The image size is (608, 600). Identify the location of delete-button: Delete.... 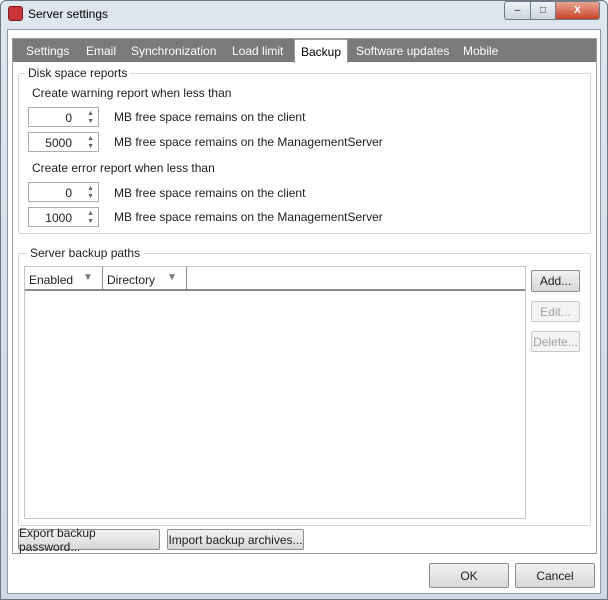
(555, 341).